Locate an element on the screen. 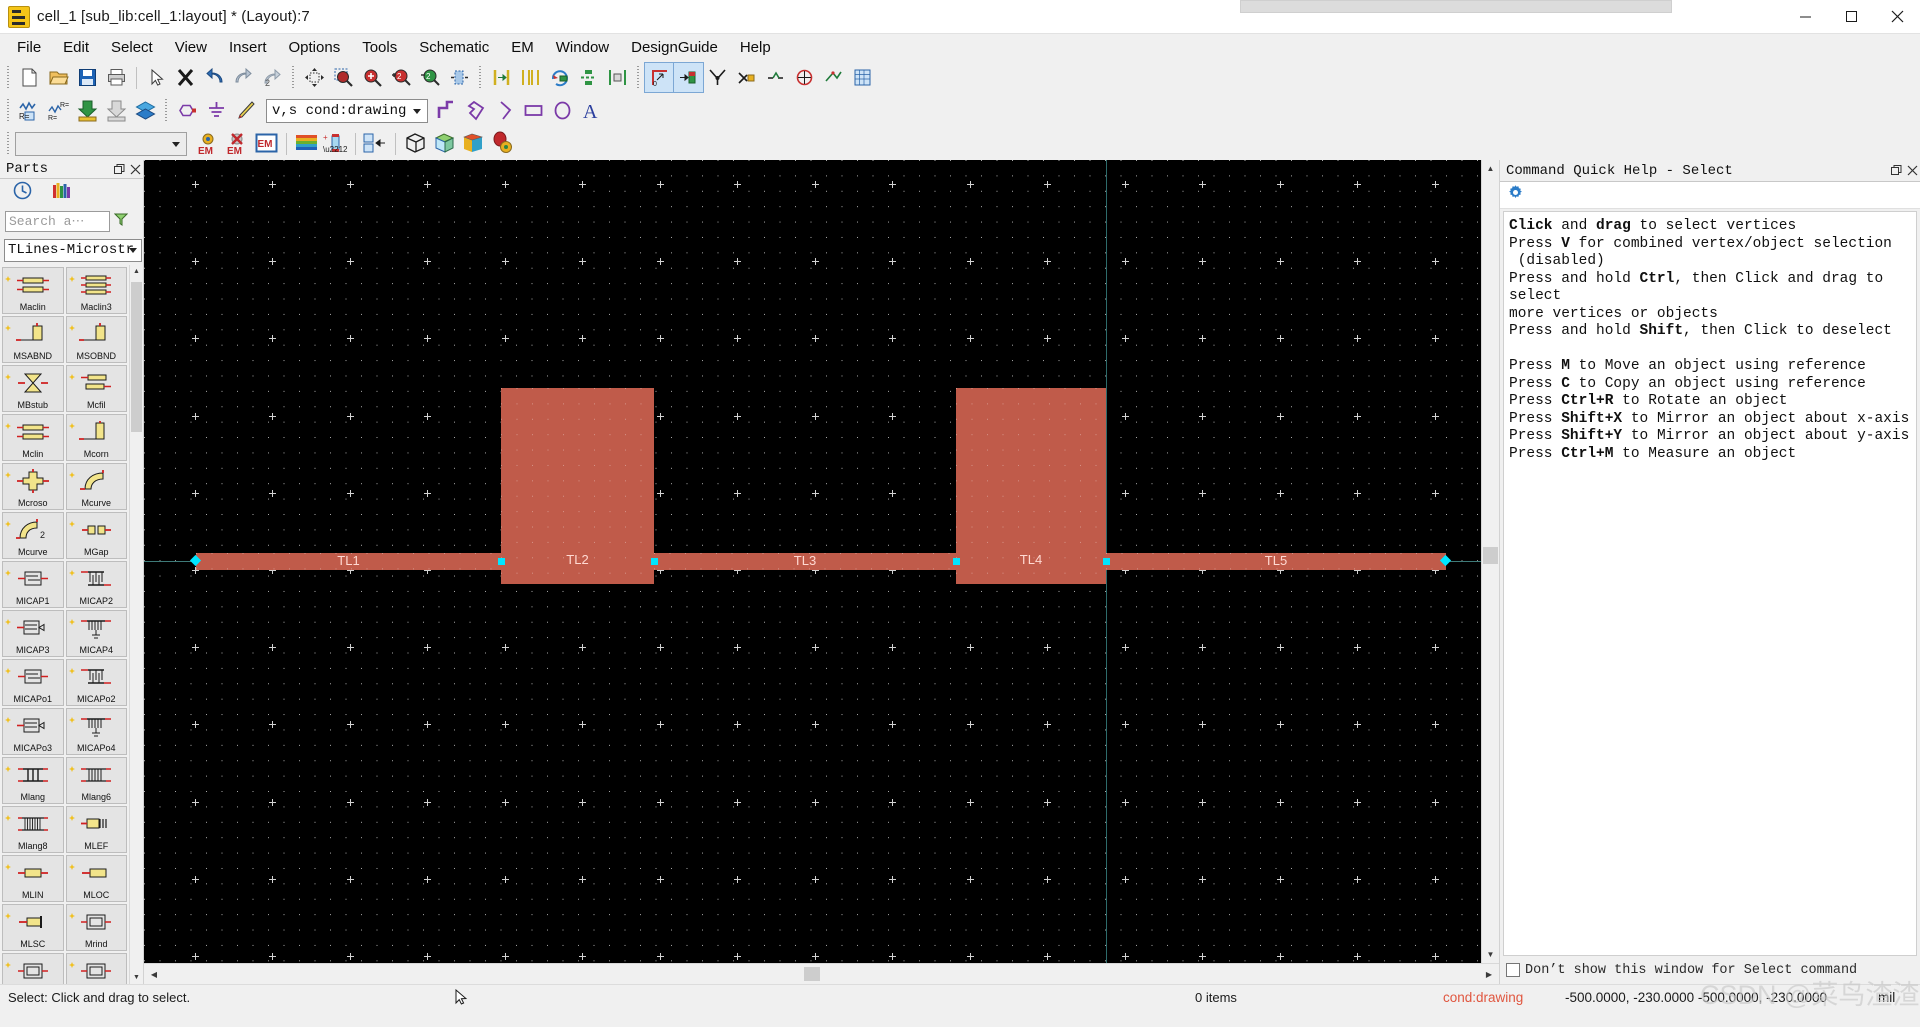  part-item-mcurve: 2 Mcurve is located at coordinates (33, 535).